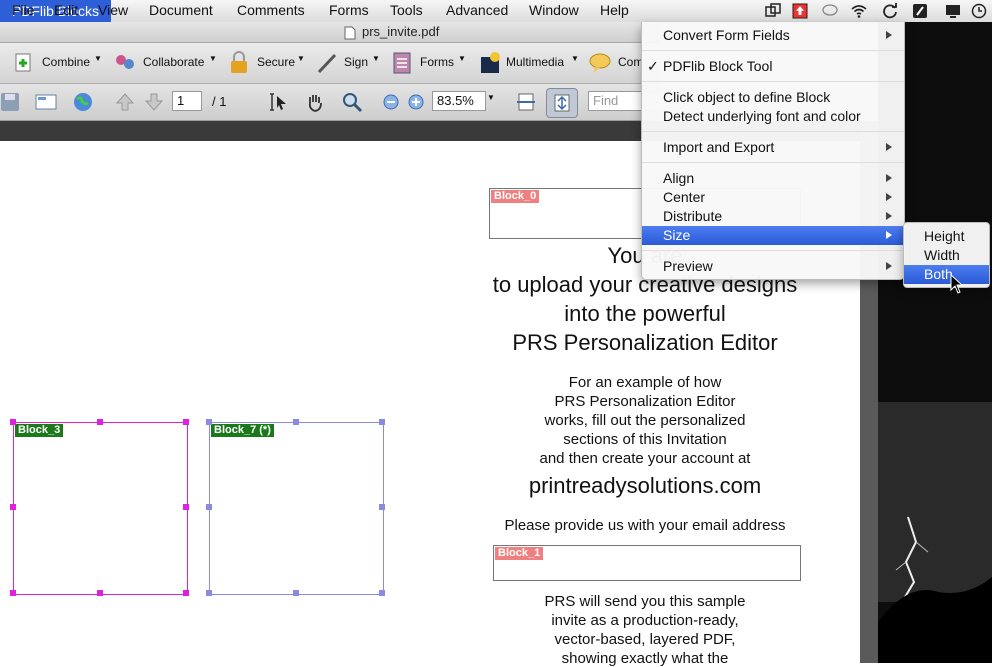  Describe the element at coordinates (268, 63) in the screenshot. I see `secure-button: Secure ▼` at that location.